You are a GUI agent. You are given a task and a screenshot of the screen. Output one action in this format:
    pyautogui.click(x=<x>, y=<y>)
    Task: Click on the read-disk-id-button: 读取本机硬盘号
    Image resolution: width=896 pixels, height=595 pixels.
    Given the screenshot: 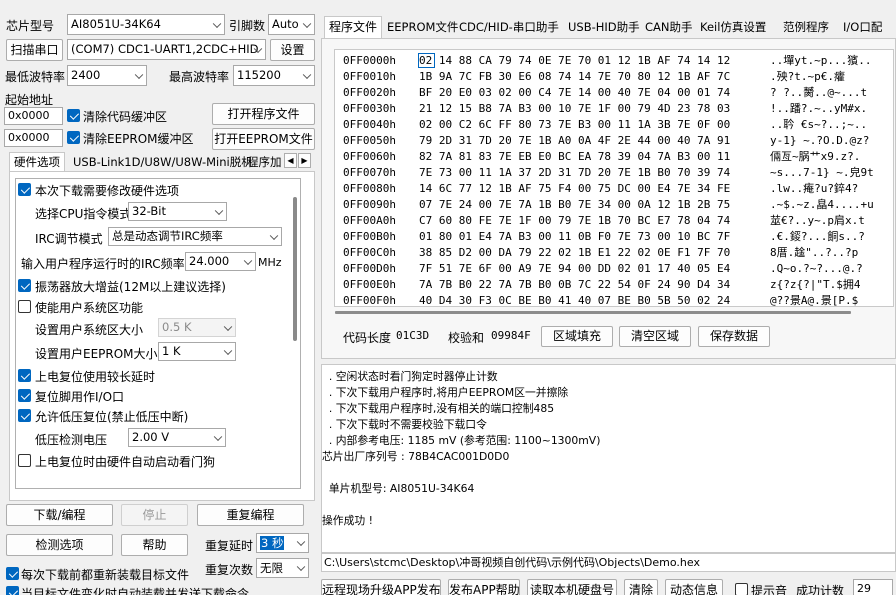 What is the action you would take?
    pyautogui.click(x=572, y=587)
    